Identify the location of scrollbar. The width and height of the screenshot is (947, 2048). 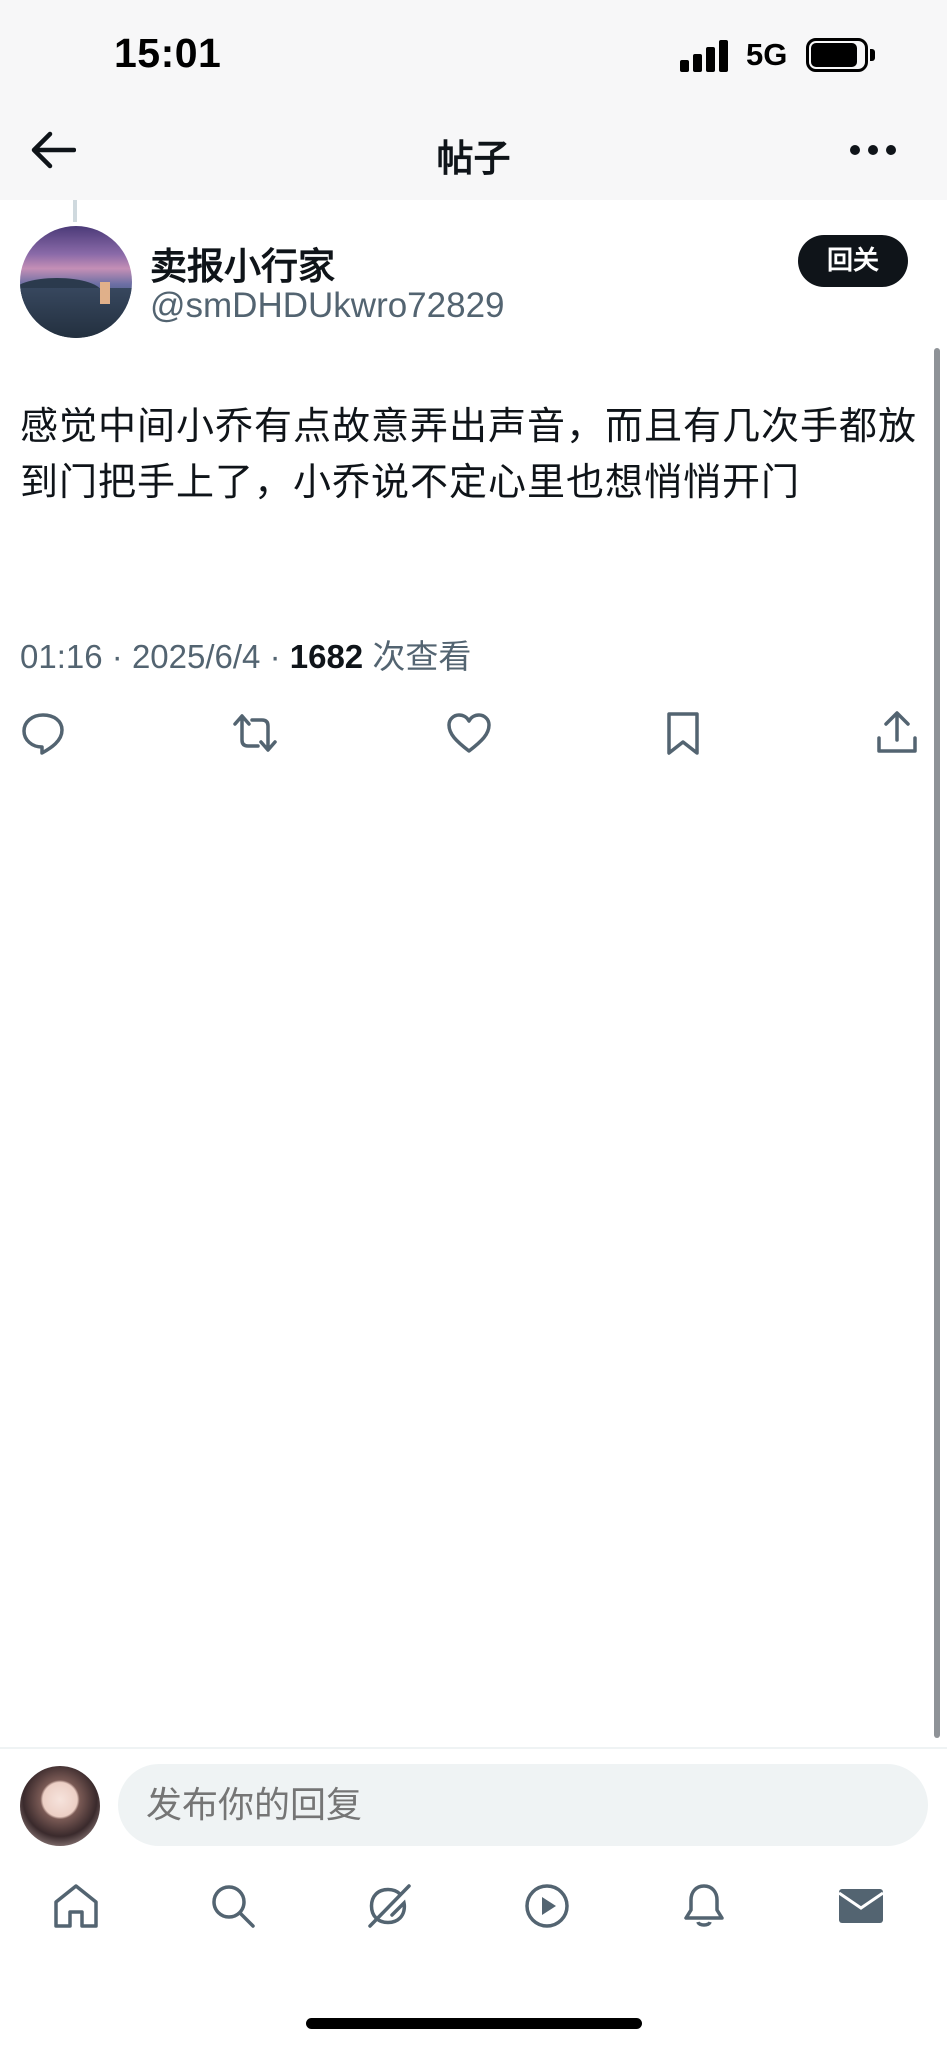
(937, 1043).